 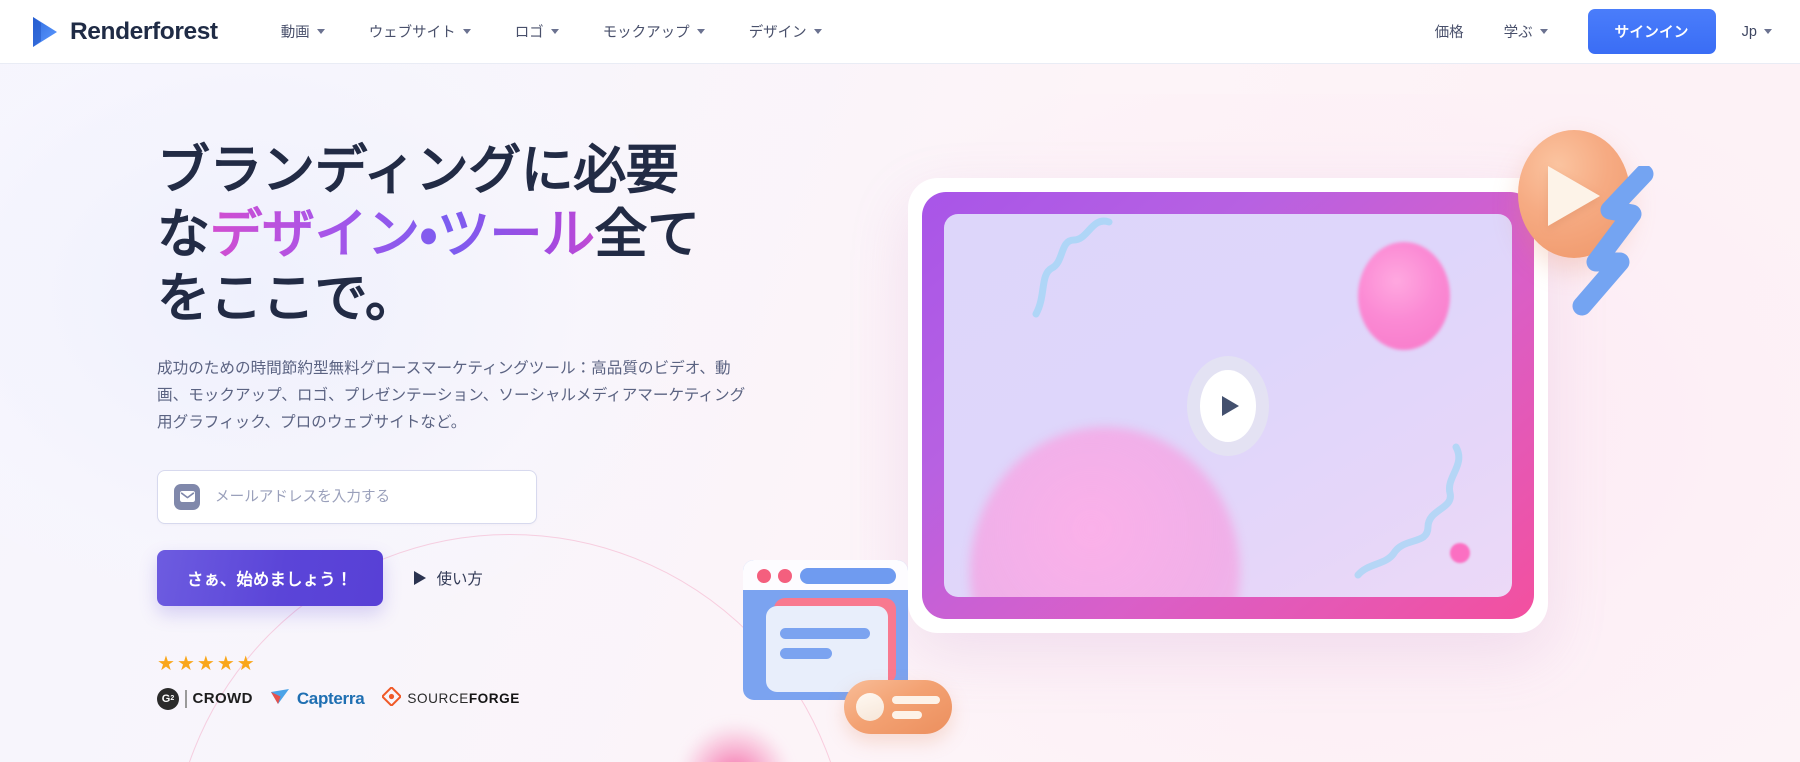 What do you see at coordinates (45, 32) in the screenshot?
I see `play-triangle-logo-icon` at bounding box center [45, 32].